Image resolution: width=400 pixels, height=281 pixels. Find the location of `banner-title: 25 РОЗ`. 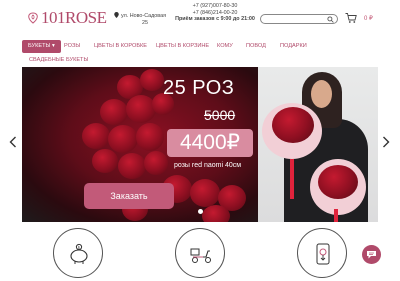

banner-title: 25 РОЗ is located at coordinates (199, 88).